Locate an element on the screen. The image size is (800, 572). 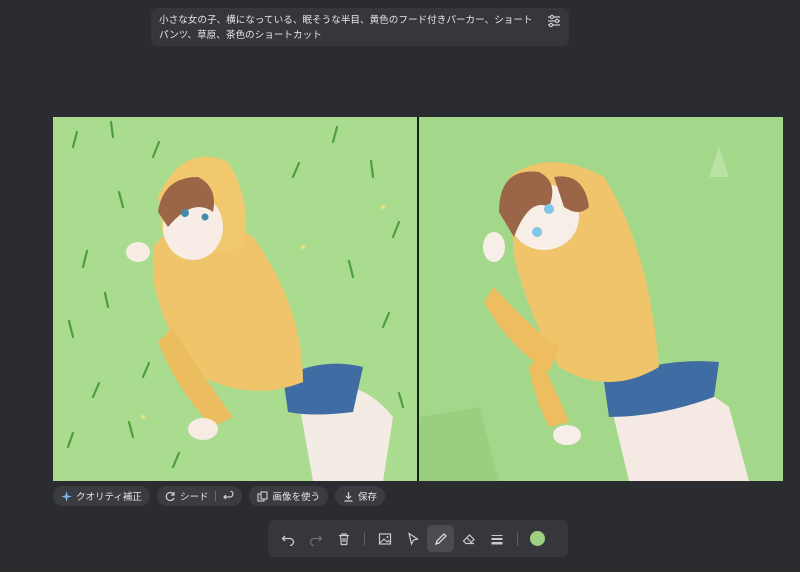
image-actions: クオリティ補正 シード 画像を使う 保存 is located at coordinates (219, 496).